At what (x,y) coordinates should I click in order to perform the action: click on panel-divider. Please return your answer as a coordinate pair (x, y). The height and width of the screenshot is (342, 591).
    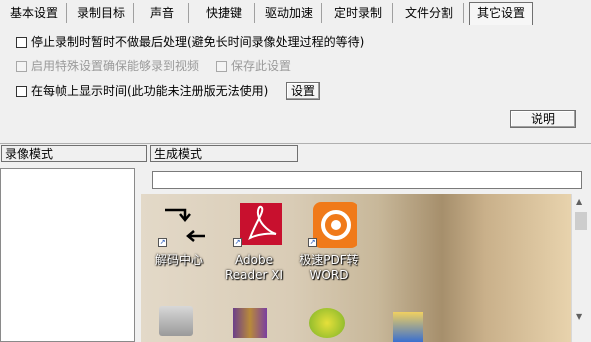
    Looking at the image, I should click on (295, 143).